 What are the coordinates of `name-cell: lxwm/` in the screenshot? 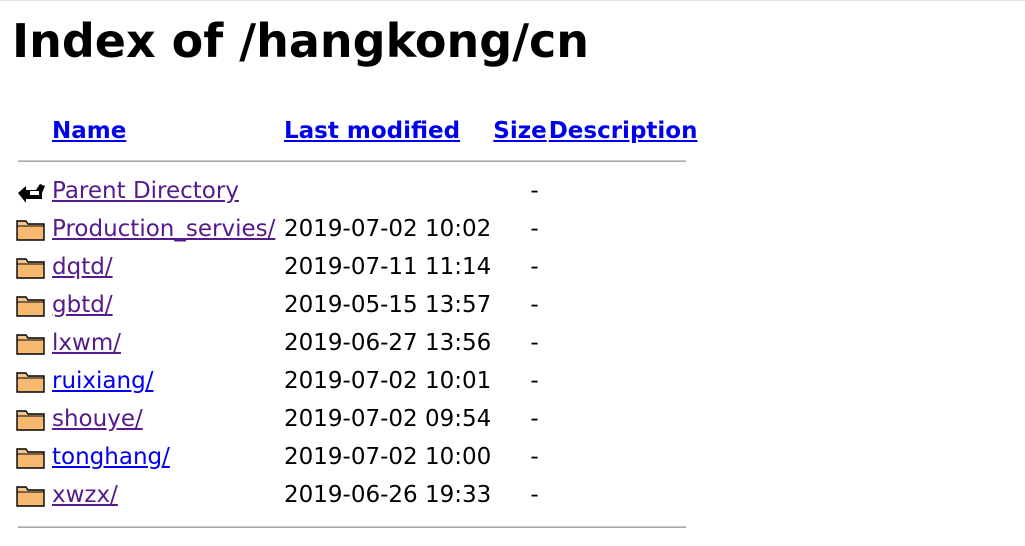 It's located at (167, 343).